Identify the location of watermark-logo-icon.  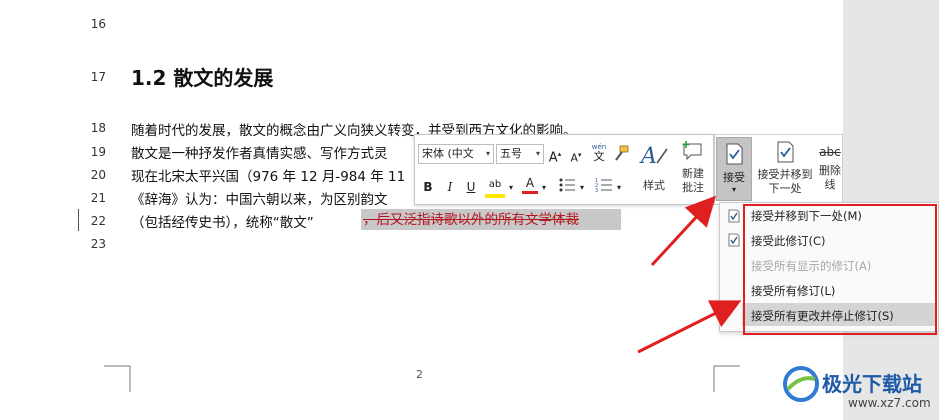
(801, 384).